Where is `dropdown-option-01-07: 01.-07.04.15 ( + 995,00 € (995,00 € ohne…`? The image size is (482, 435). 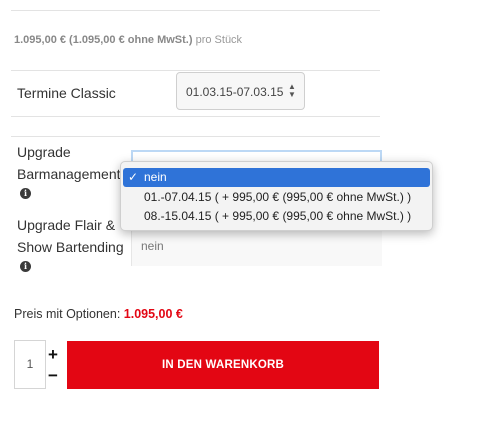
dropdown-option-01-07: 01.-07.04.15 ( + 995,00 € (995,00 € ohne… is located at coordinates (276, 197).